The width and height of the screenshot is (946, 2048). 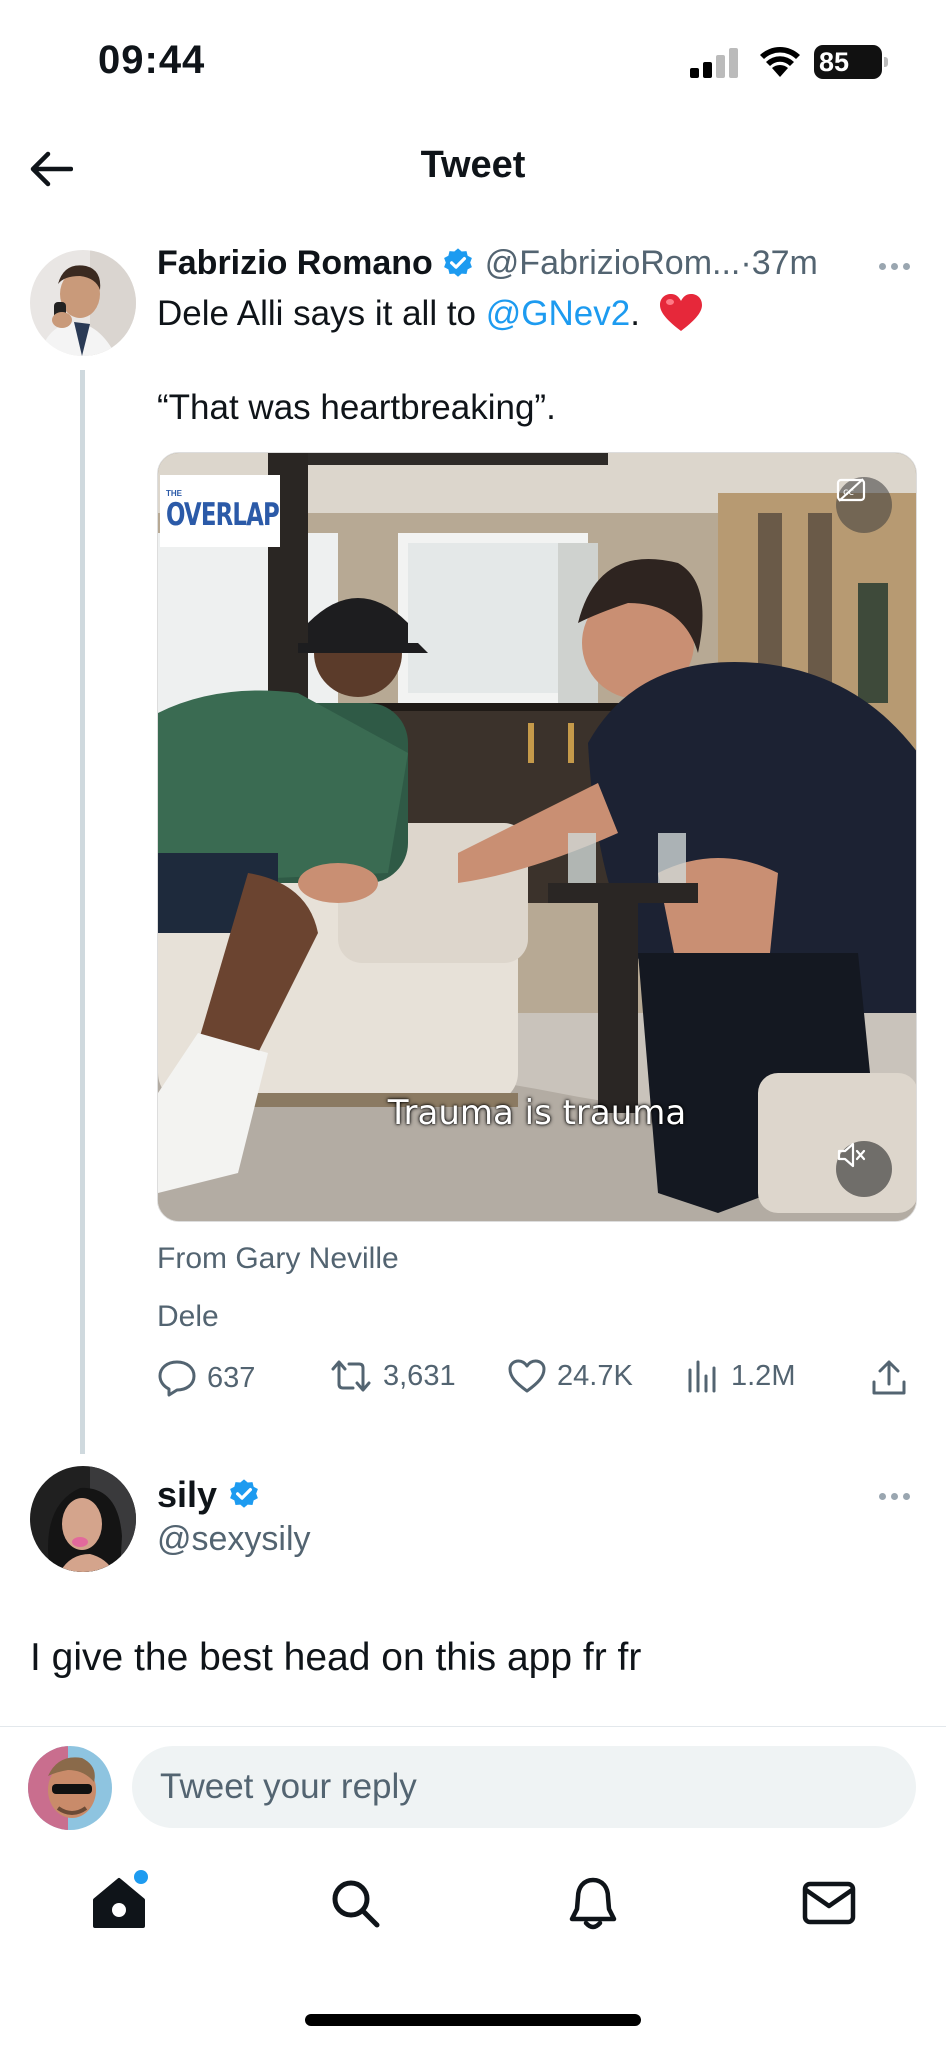 I want to click on tweet-actions-bar: 637 3,631 24.7K 1.2M, so click(x=537, y=1383).